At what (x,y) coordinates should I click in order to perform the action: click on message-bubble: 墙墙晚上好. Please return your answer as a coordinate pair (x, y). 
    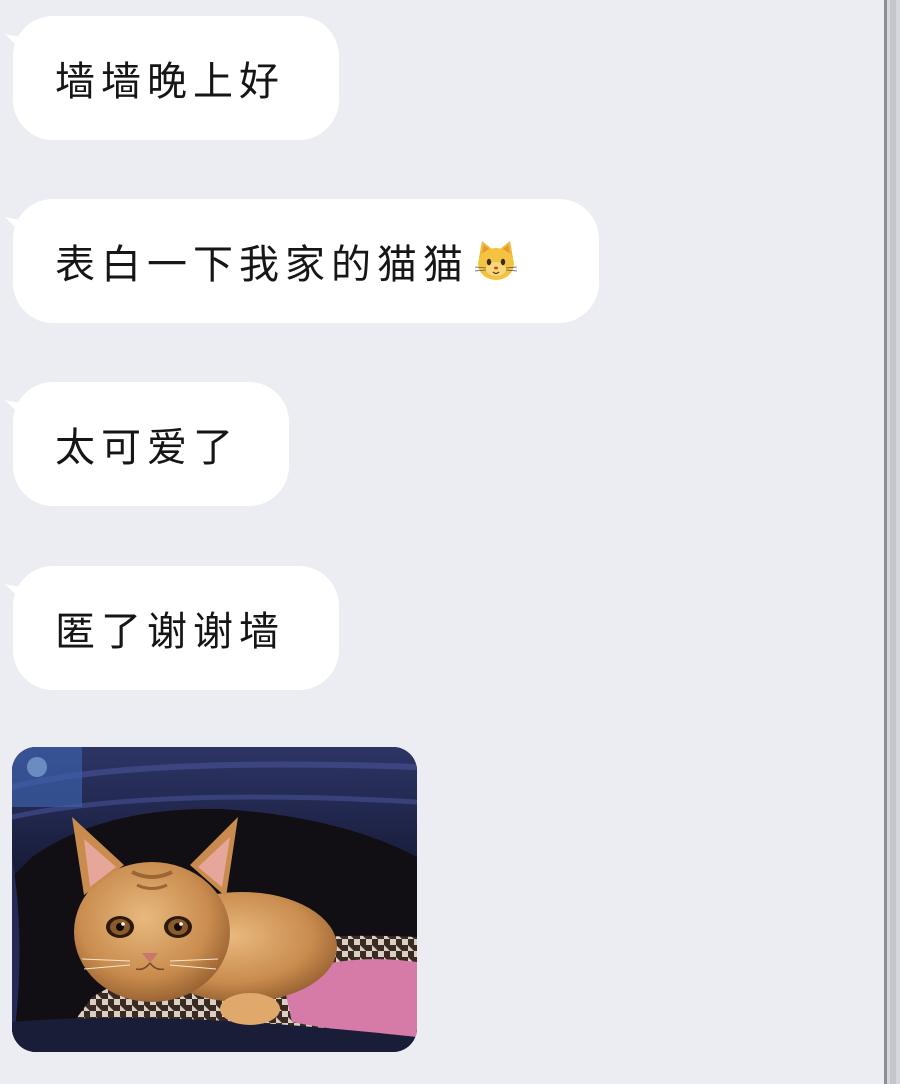
    Looking at the image, I should click on (172, 78).